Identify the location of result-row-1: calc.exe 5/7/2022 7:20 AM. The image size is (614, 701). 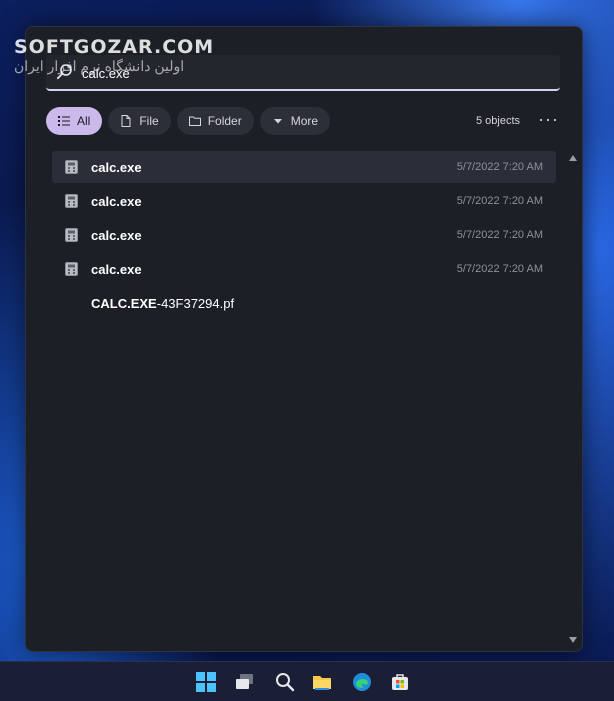
(304, 167).